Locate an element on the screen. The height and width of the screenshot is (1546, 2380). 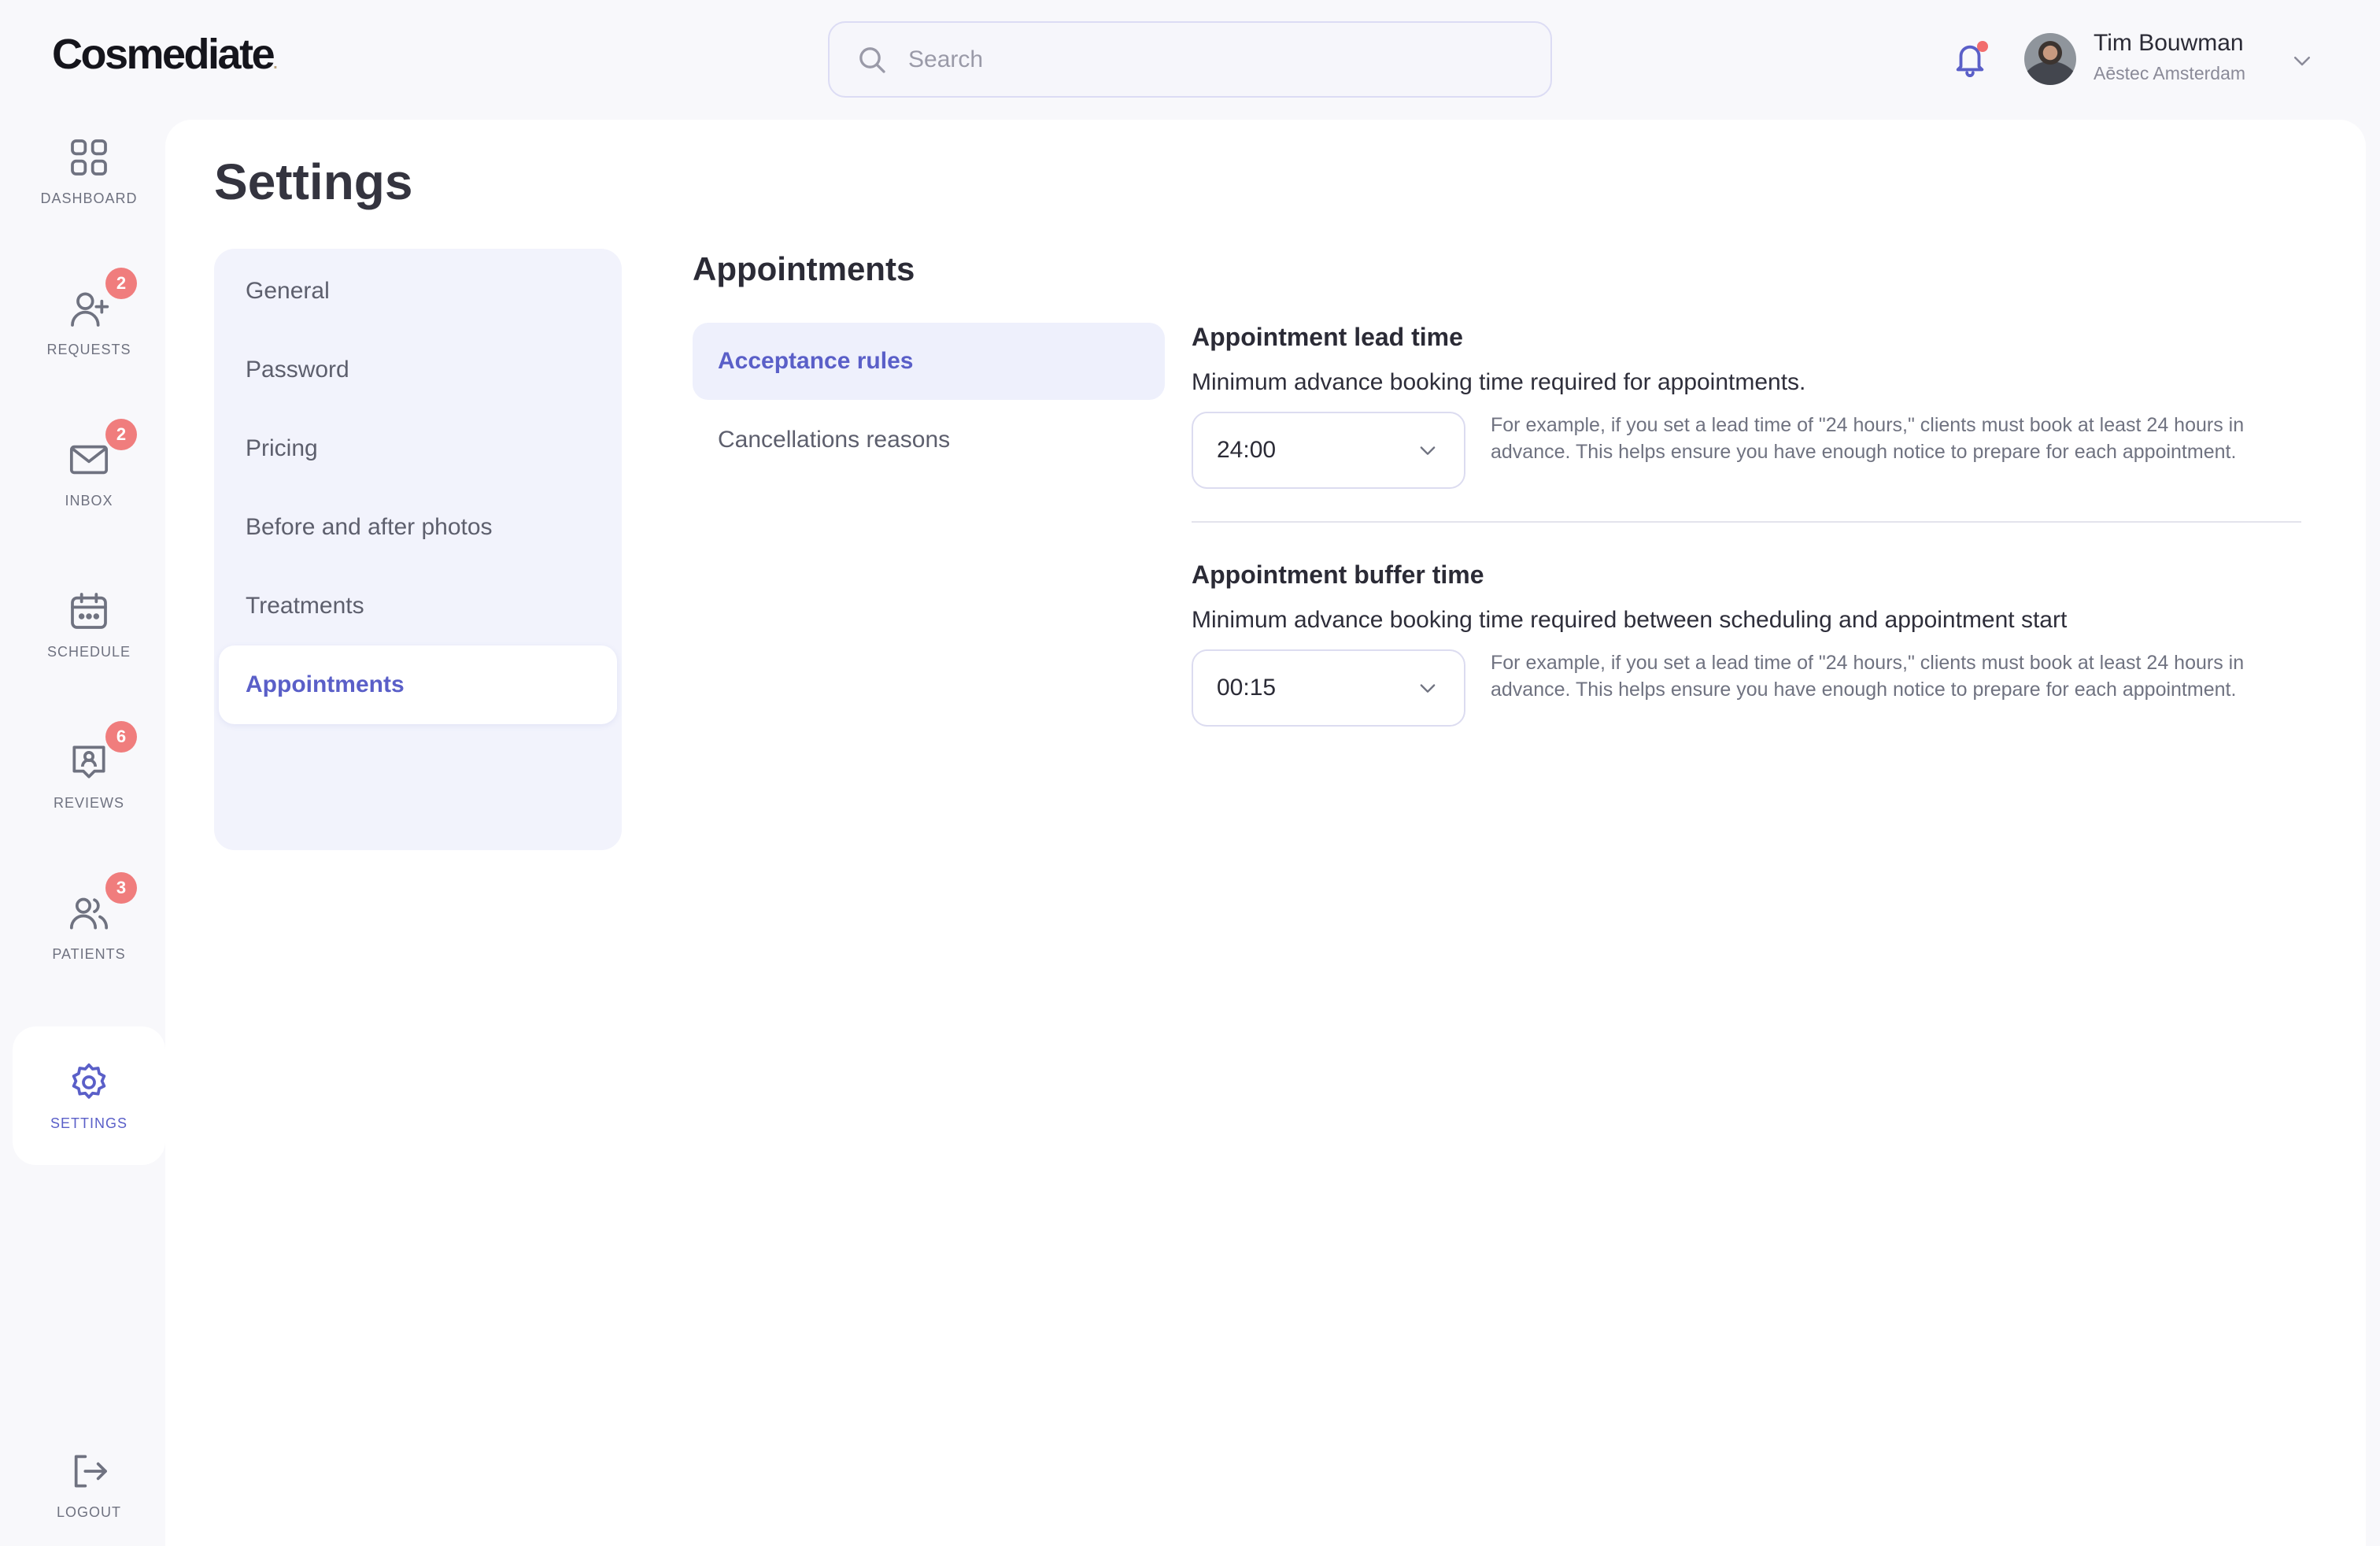
nav-schedule: SCHEDULE is located at coordinates (89, 624).